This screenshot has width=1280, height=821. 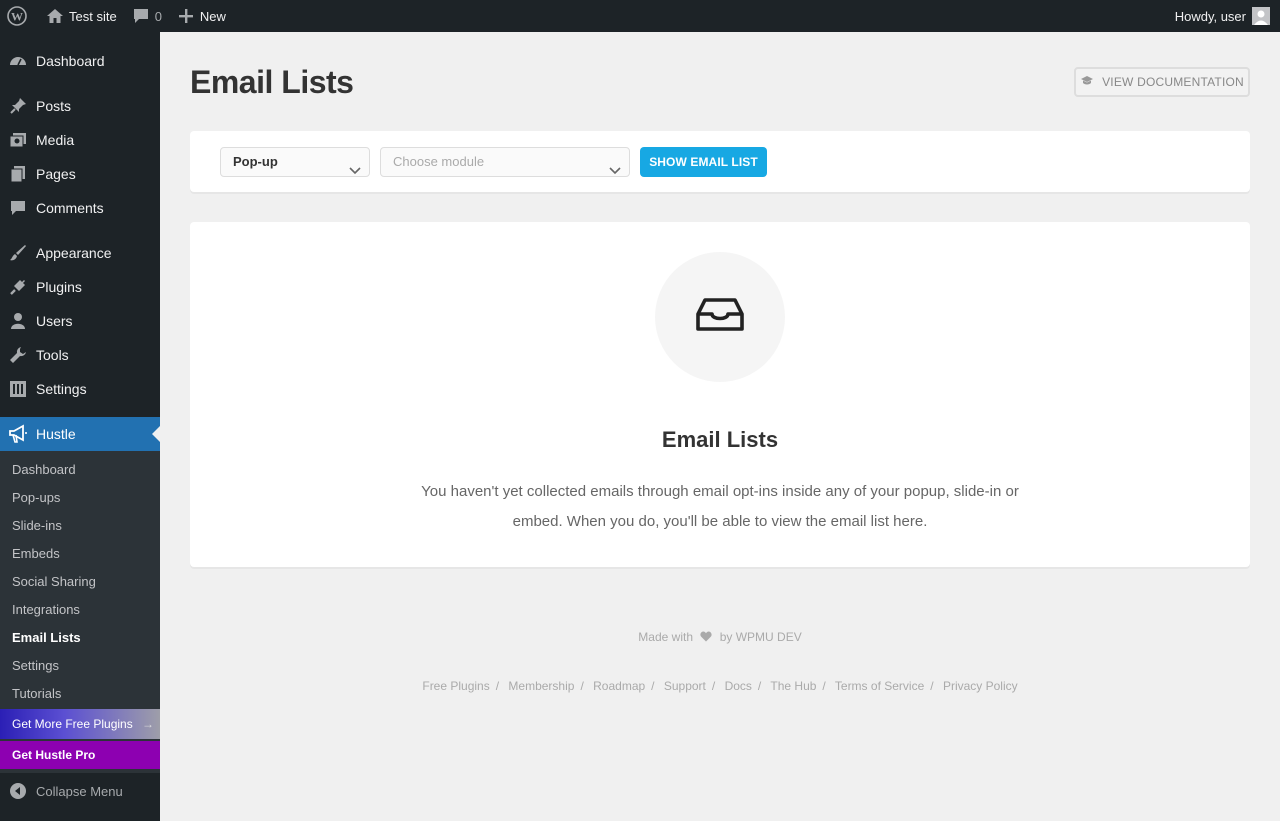 I want to click on home-icon, so click(x=55, y=16).